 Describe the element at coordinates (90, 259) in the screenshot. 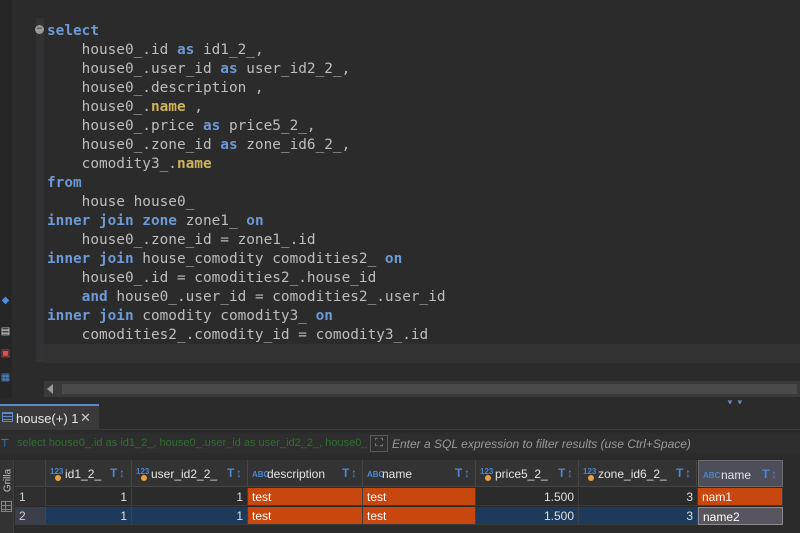

I see `sql-keyword: inner join` at that location.